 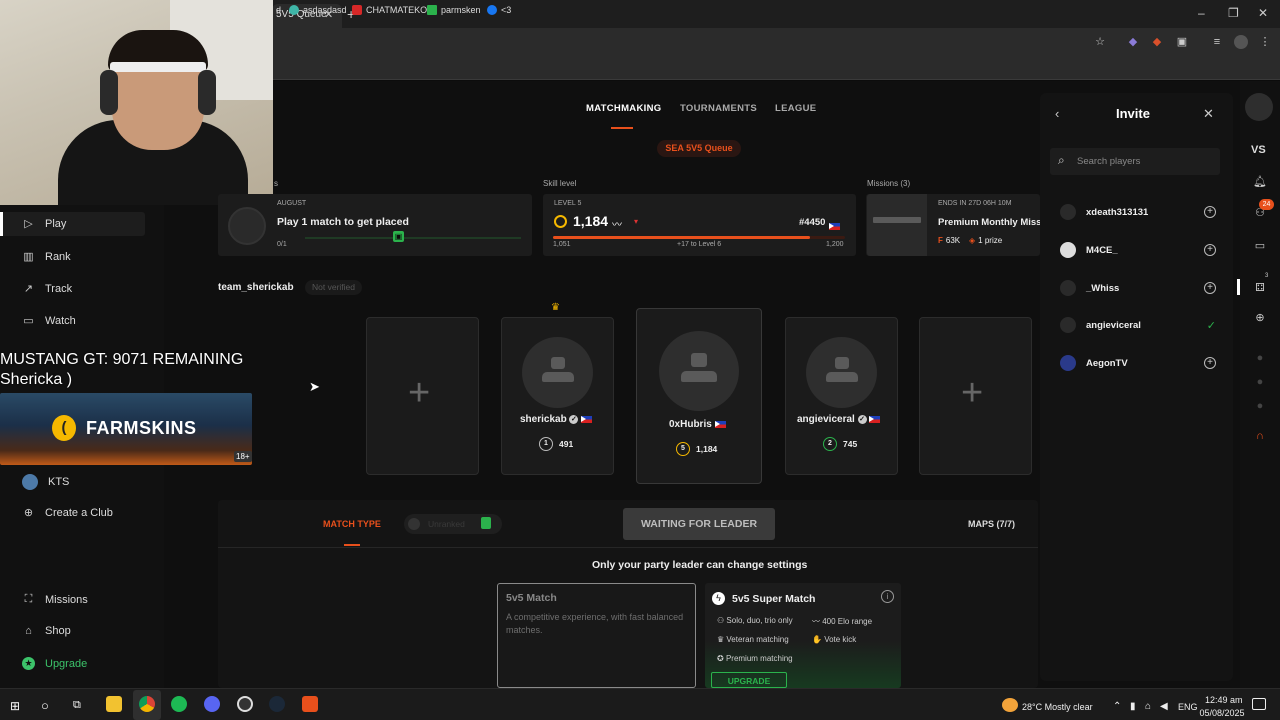 What do you see at coordinates (749, 680) in the screenshot?
I see `upgrade-button: UPGRADE` at bounding box center [749, 680].